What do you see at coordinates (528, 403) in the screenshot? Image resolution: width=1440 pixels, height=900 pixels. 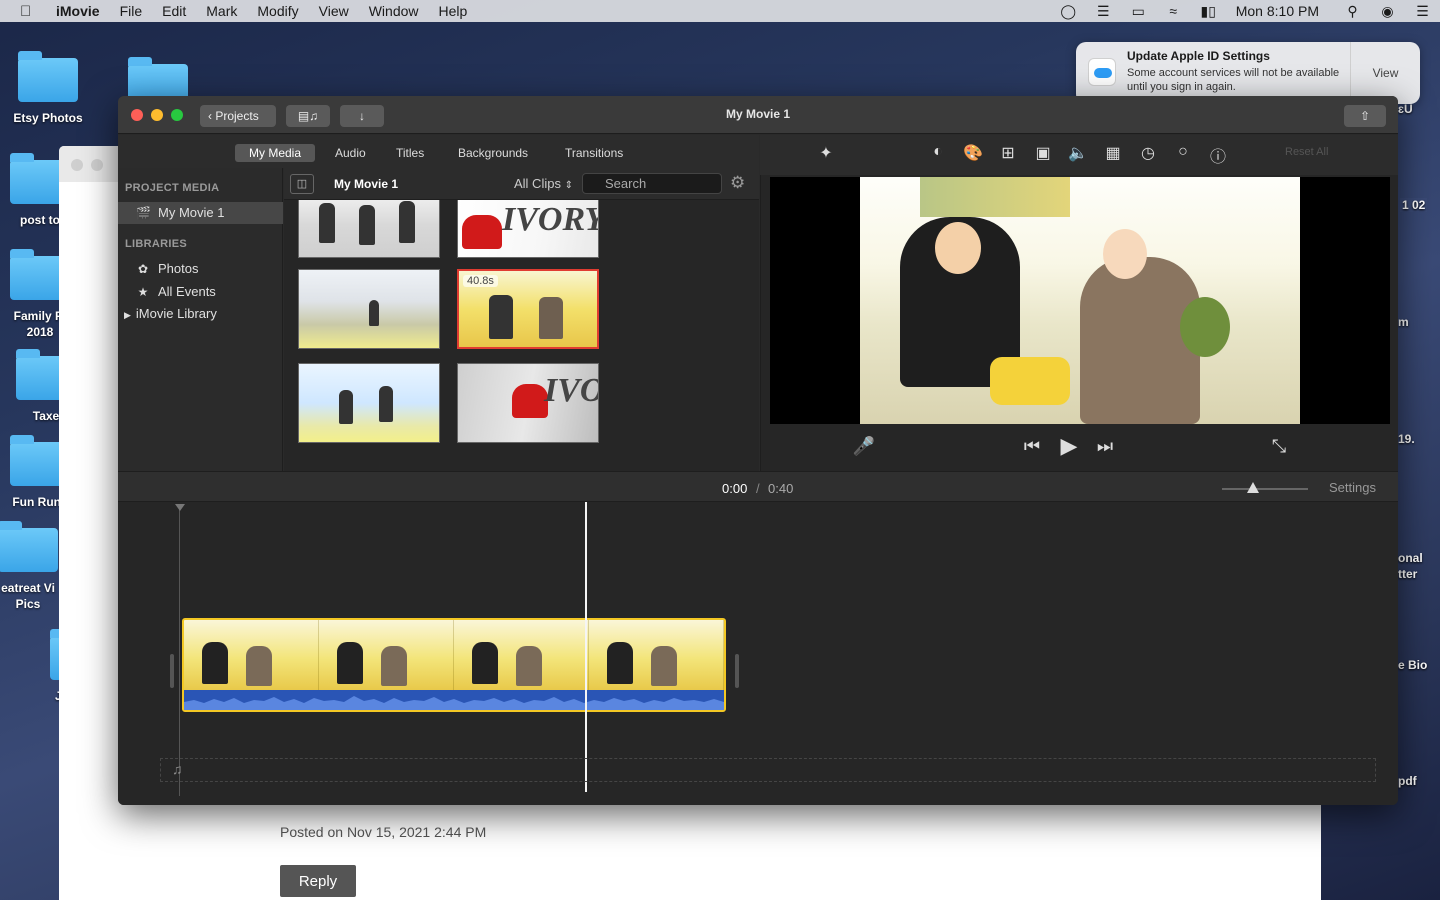 I see `media-thumbnail-ivory-sign: IVORY` at bounding box center [528, 403].